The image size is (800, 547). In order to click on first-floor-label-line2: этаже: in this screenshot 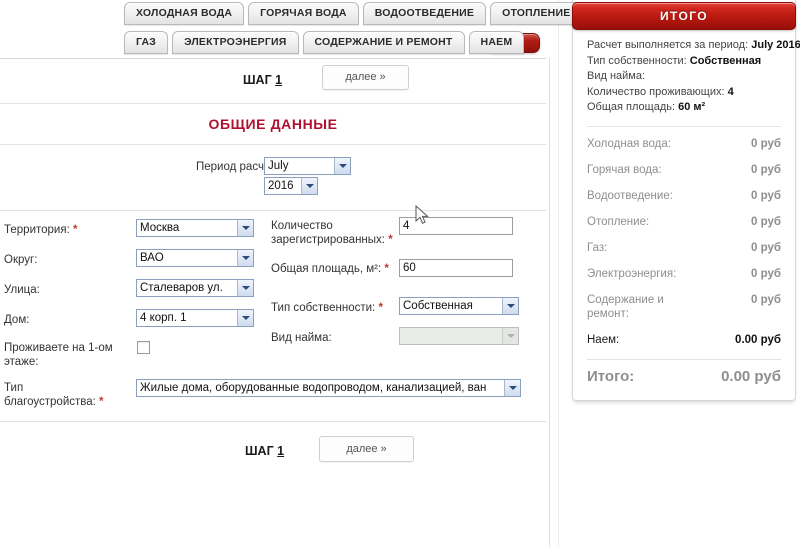, I will do `click(21, 362)`.